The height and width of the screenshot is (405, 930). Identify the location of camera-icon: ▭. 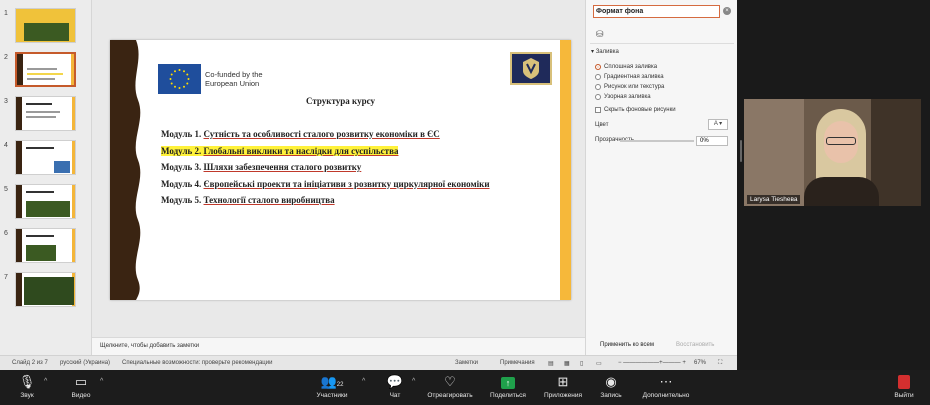
(81, 381).